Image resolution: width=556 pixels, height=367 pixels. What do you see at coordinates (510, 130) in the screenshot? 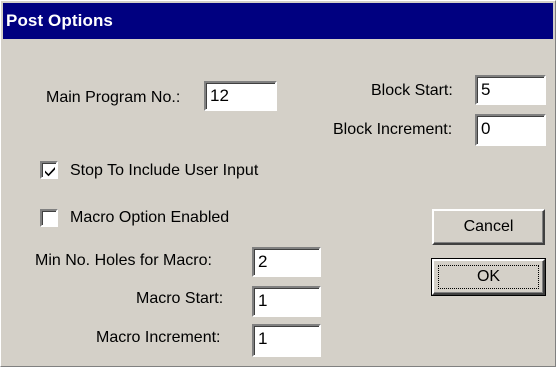
I see `block-increment-input: 0` at bounding box center [510, 130].